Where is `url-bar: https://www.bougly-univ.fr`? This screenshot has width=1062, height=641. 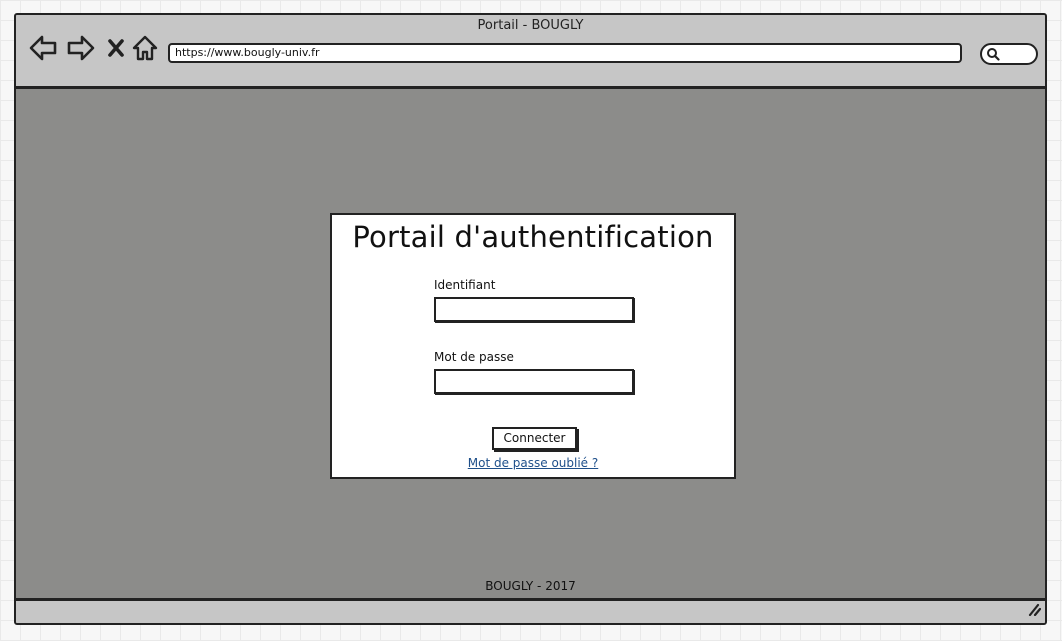 url-bar: https://www.bougly-univ.fr is located at coordinates (565, 53).